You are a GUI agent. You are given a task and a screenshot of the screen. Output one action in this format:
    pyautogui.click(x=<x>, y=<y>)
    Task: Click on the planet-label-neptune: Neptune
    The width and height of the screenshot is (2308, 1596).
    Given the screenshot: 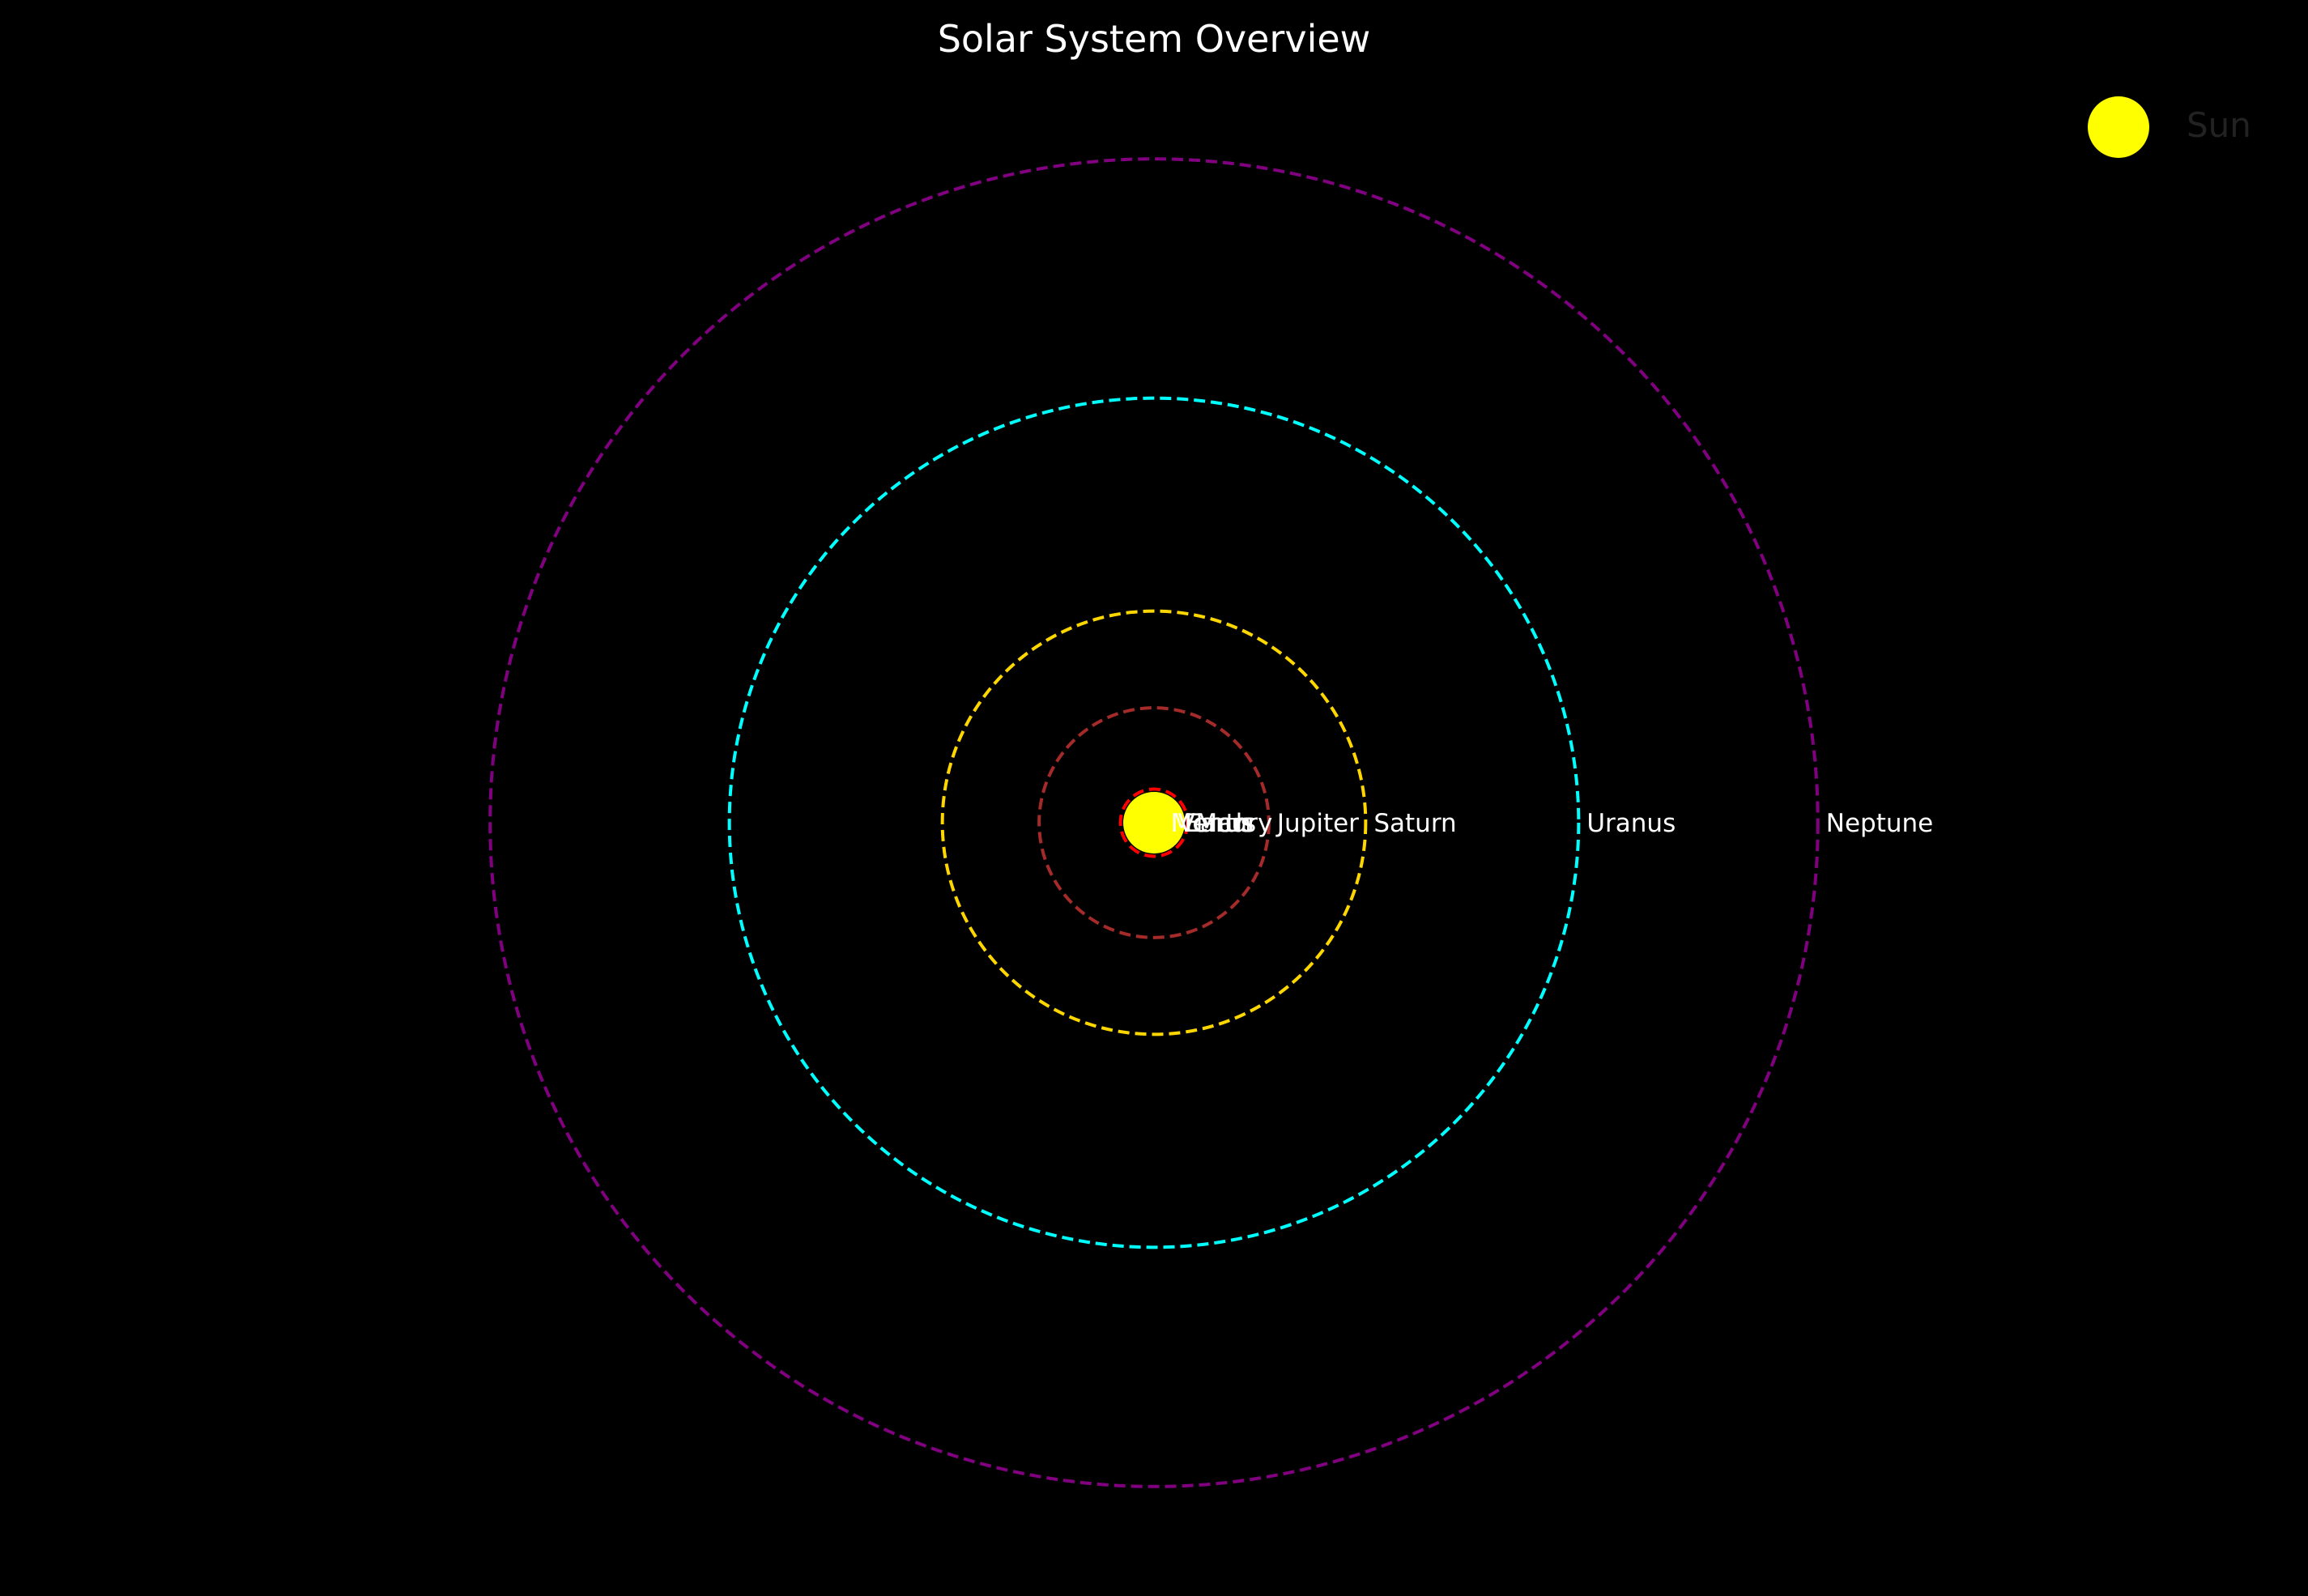 What is the action you would take?
    pyautogui.click(x=1880, y=823)
    